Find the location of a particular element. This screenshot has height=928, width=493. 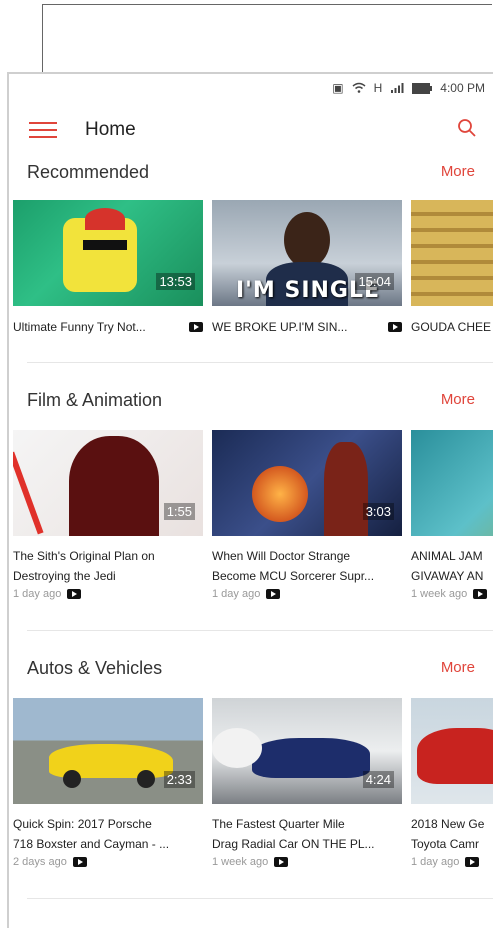

video-duration: 4:24 is located at coordinates (378, 779).